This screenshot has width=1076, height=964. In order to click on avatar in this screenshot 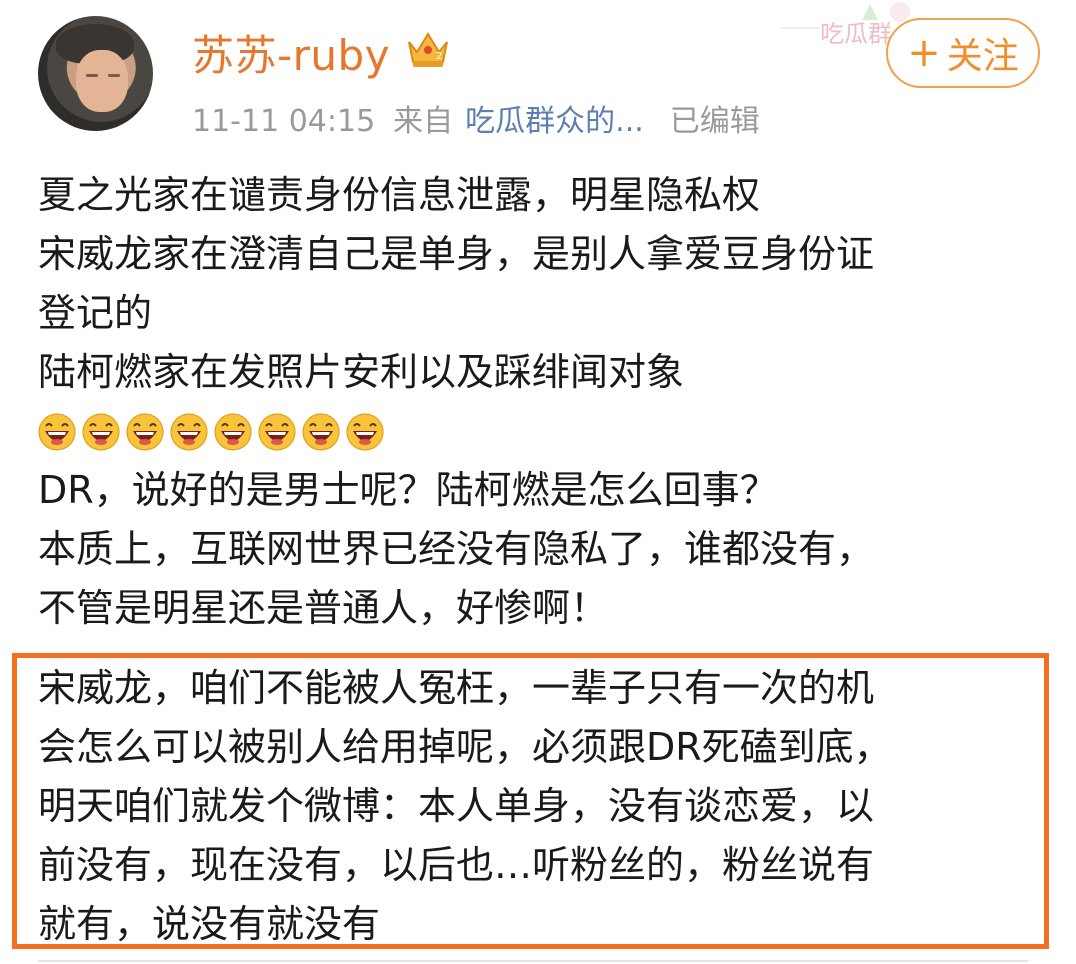, I will do `click(95, 73)`.